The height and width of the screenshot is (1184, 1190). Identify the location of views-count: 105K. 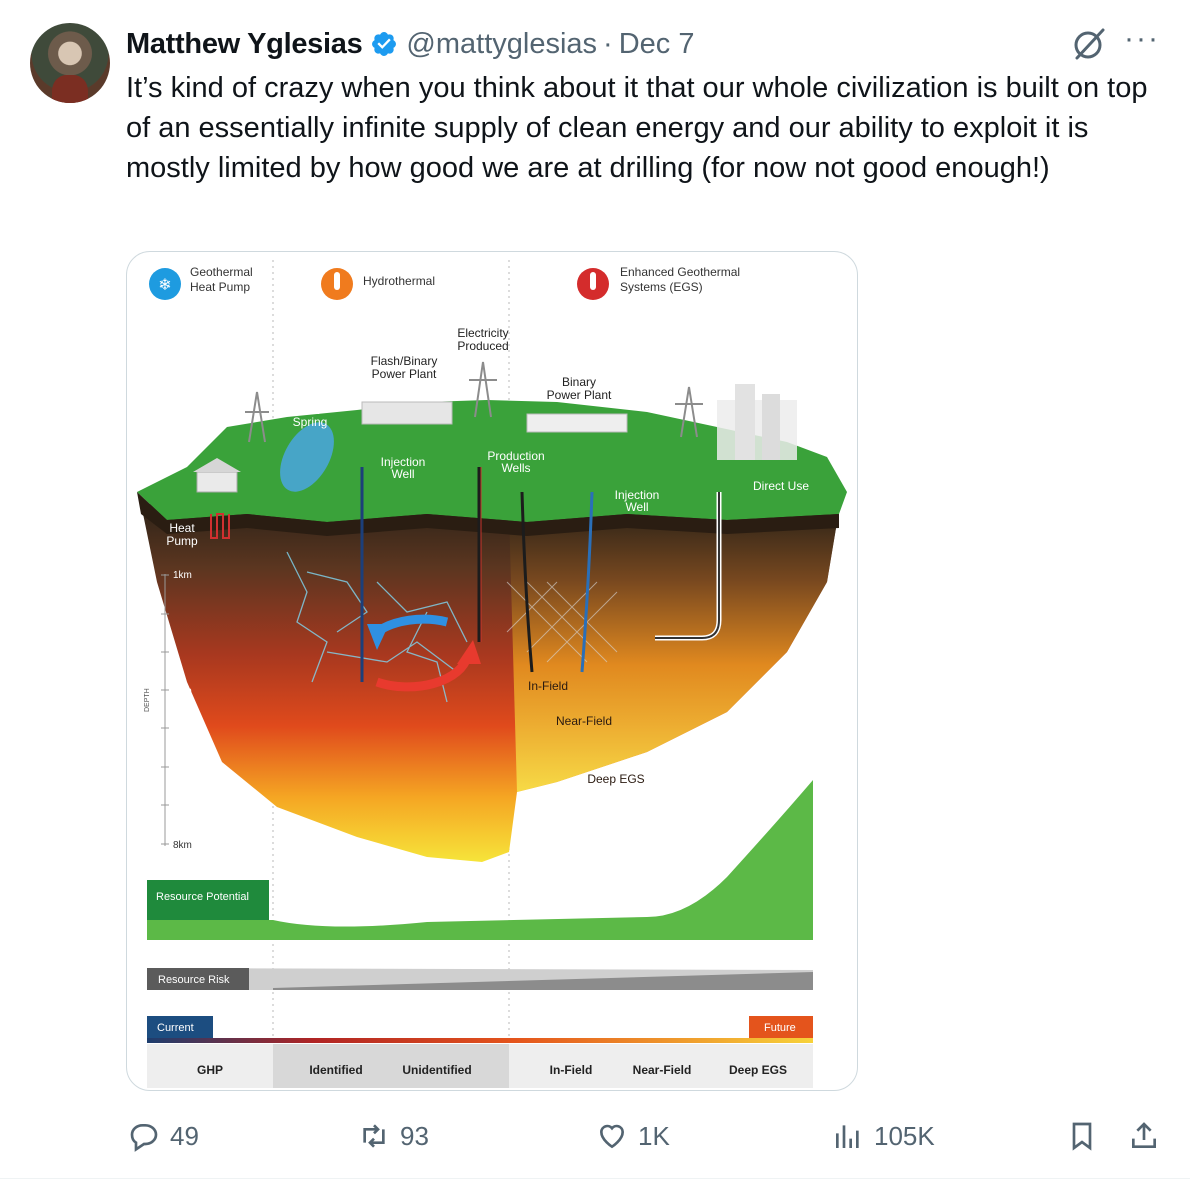
(904, 1135).